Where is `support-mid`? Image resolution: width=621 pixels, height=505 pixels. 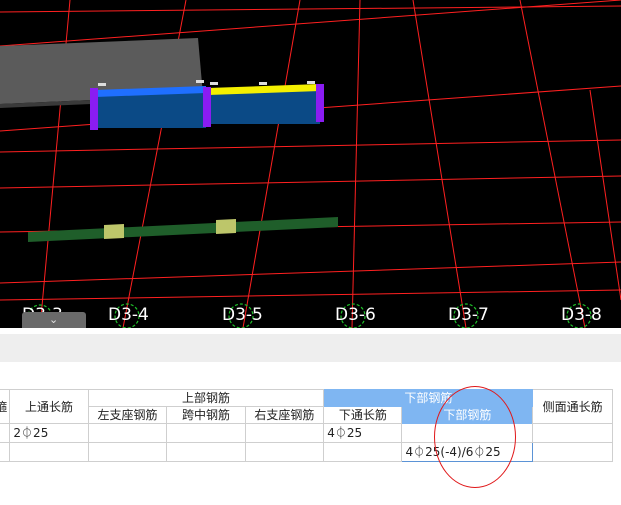 support-mid is located at coordinates (207, 107).